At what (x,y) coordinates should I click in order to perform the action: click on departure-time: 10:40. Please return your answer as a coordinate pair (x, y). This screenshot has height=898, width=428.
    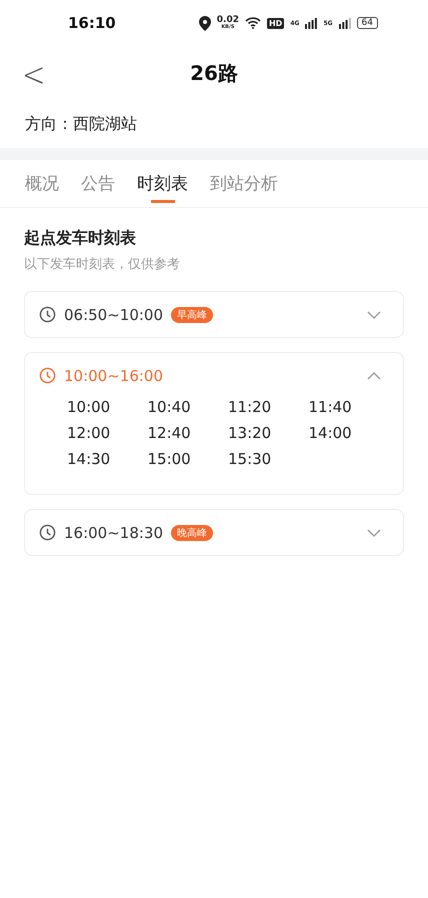
    Looking at the image, I should click on (170, 407).